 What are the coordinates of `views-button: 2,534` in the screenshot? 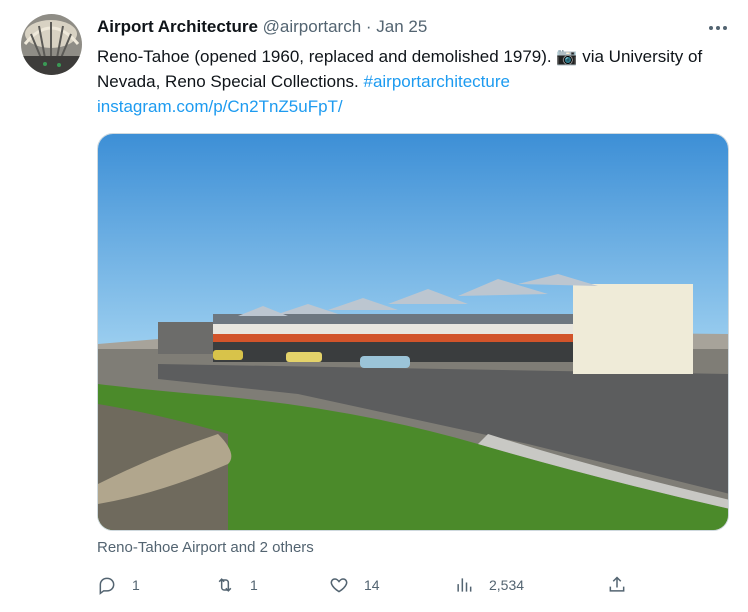 It's located at (489, 585).